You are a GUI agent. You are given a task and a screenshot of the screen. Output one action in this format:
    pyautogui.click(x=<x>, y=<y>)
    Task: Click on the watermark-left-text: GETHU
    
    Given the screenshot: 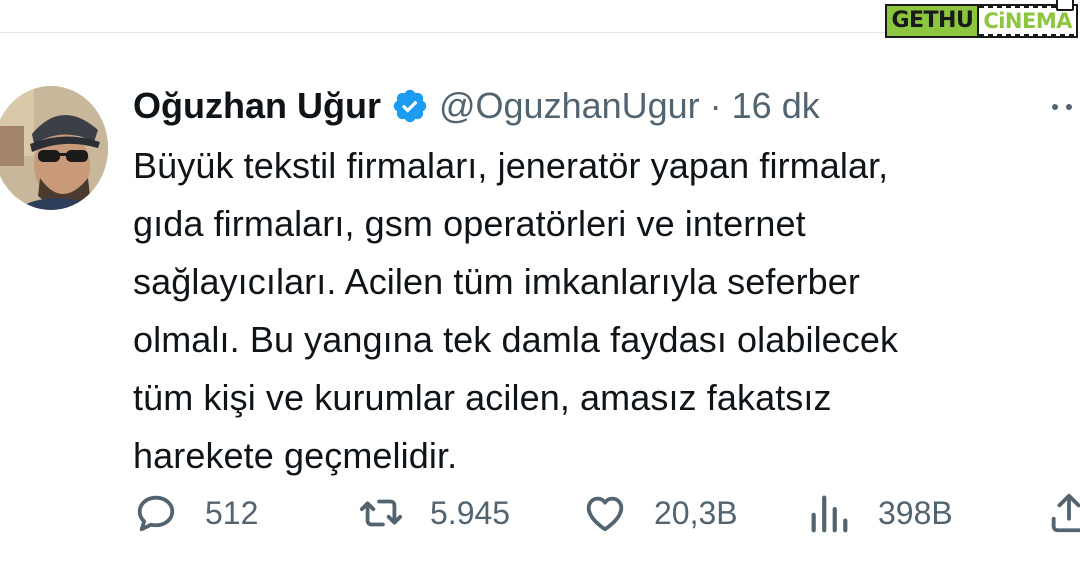 What is the action you would take?
    pyautogui.click(x=931, y=21)
    